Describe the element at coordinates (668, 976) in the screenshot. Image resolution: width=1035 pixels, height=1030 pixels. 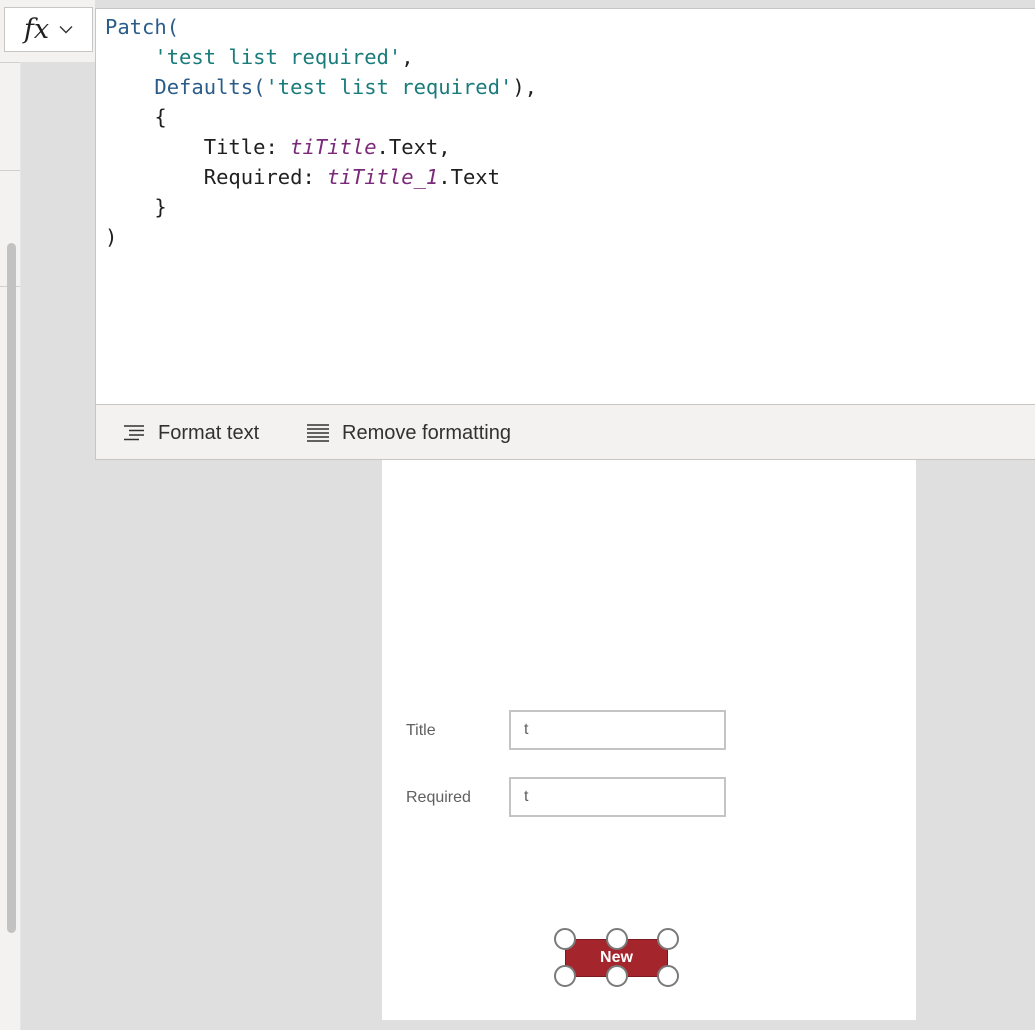
I see `resize-handle-bottom-right` at that location.